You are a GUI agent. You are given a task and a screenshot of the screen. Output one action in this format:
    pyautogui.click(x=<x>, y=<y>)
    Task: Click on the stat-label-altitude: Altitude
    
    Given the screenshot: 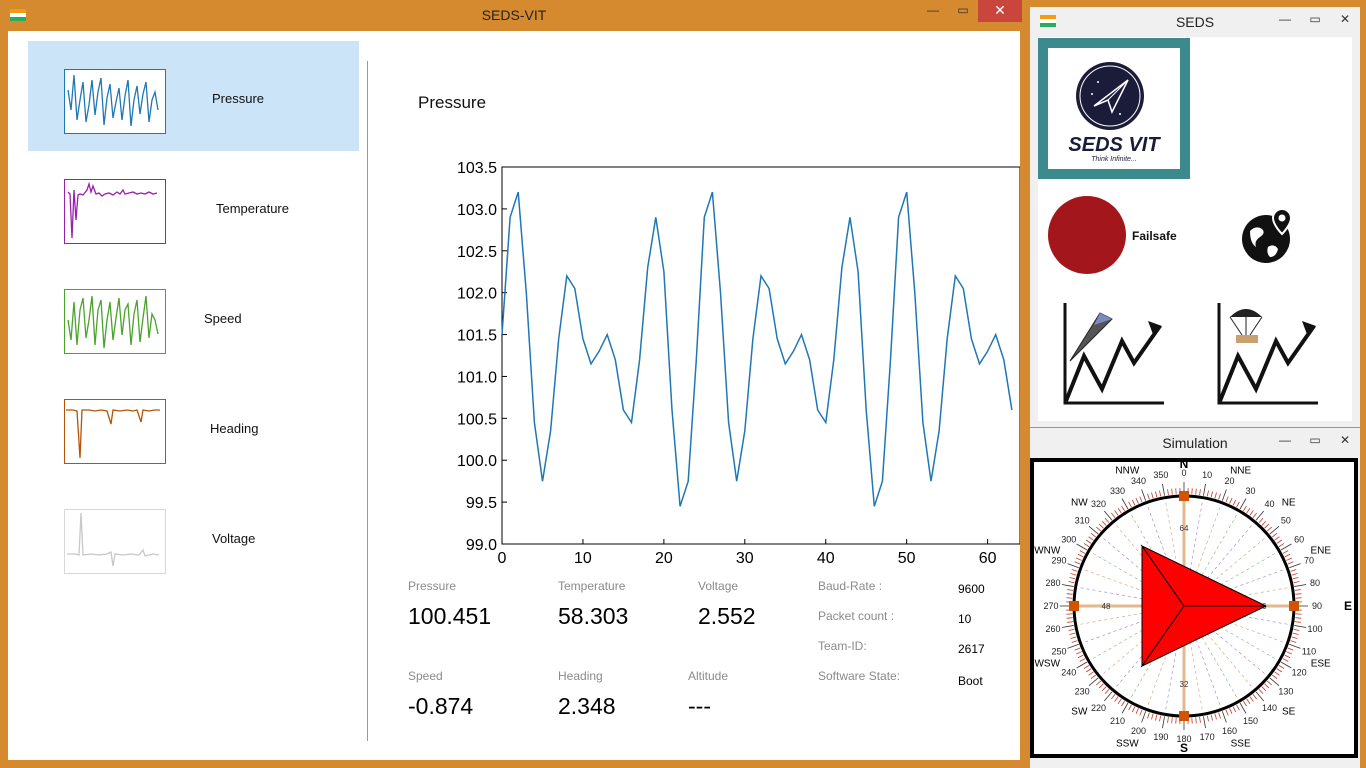 What is the action you would take?
    pyautogui.click(x=708, y=676)
    